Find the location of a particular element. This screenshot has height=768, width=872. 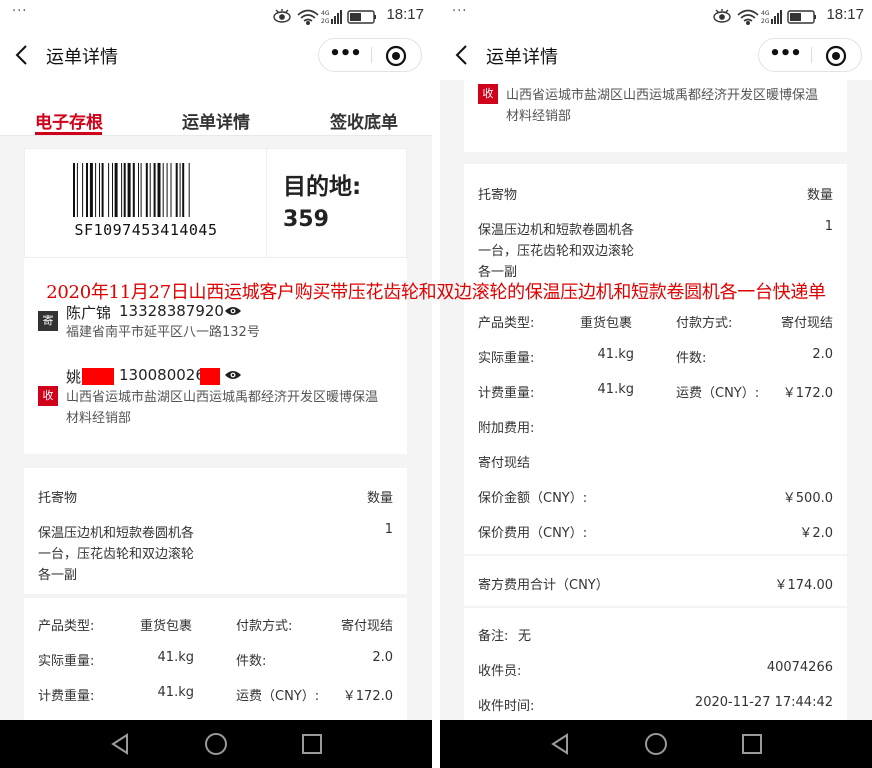

insured-amount-value: ￥500.0 is located at coordinates (807, 498).